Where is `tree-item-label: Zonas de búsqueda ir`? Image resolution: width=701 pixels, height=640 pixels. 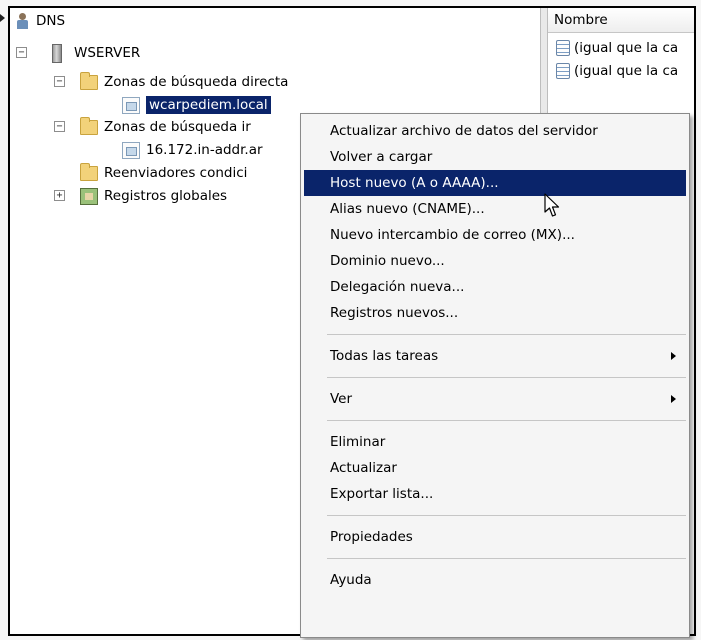 tree-item-label: Zonas de búsqueda ir is located at coordinates (177, 127).